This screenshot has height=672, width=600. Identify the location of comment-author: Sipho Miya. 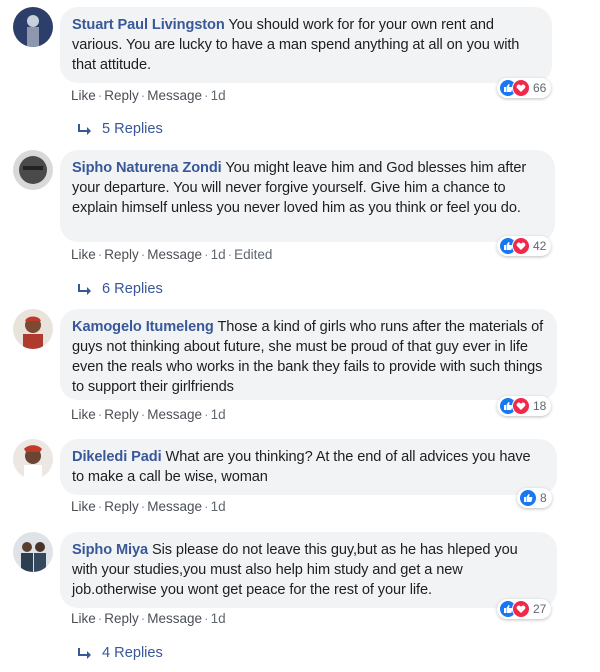
(110, 550).